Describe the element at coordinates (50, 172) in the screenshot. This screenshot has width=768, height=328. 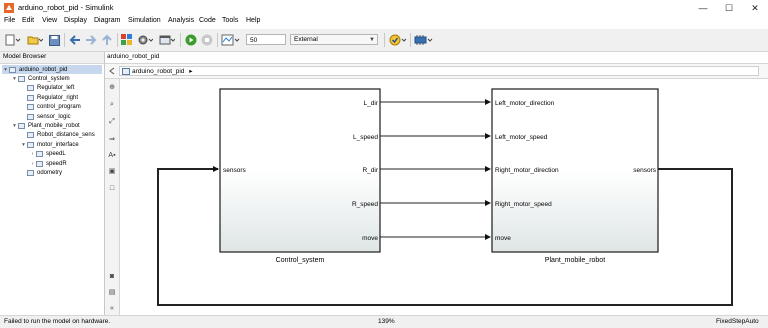
I see `tree-item-label: odometry` at that location.